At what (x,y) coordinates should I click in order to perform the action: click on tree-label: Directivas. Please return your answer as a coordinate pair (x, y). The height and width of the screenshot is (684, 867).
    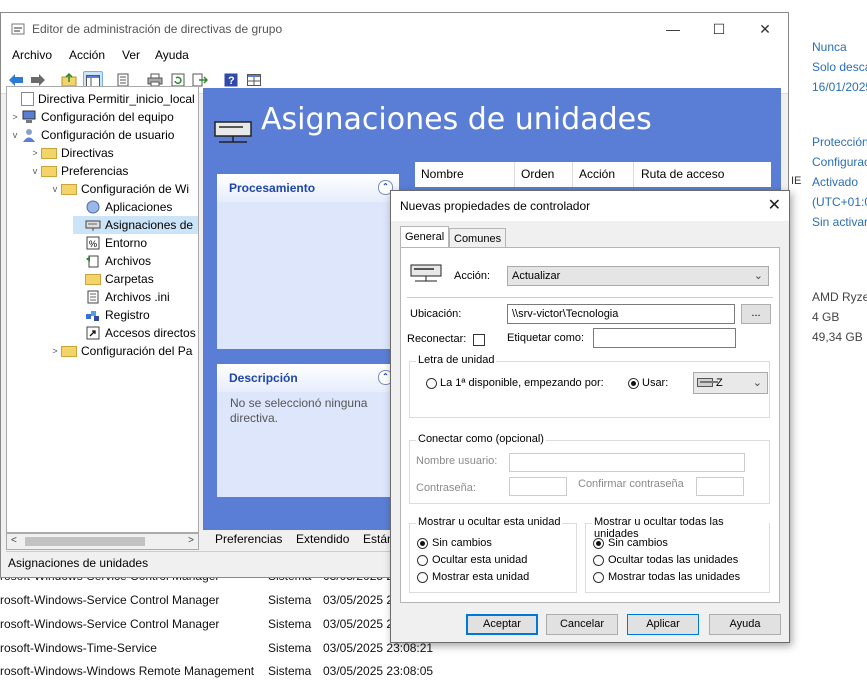
    Looking at the image, I should click on (87, 153).